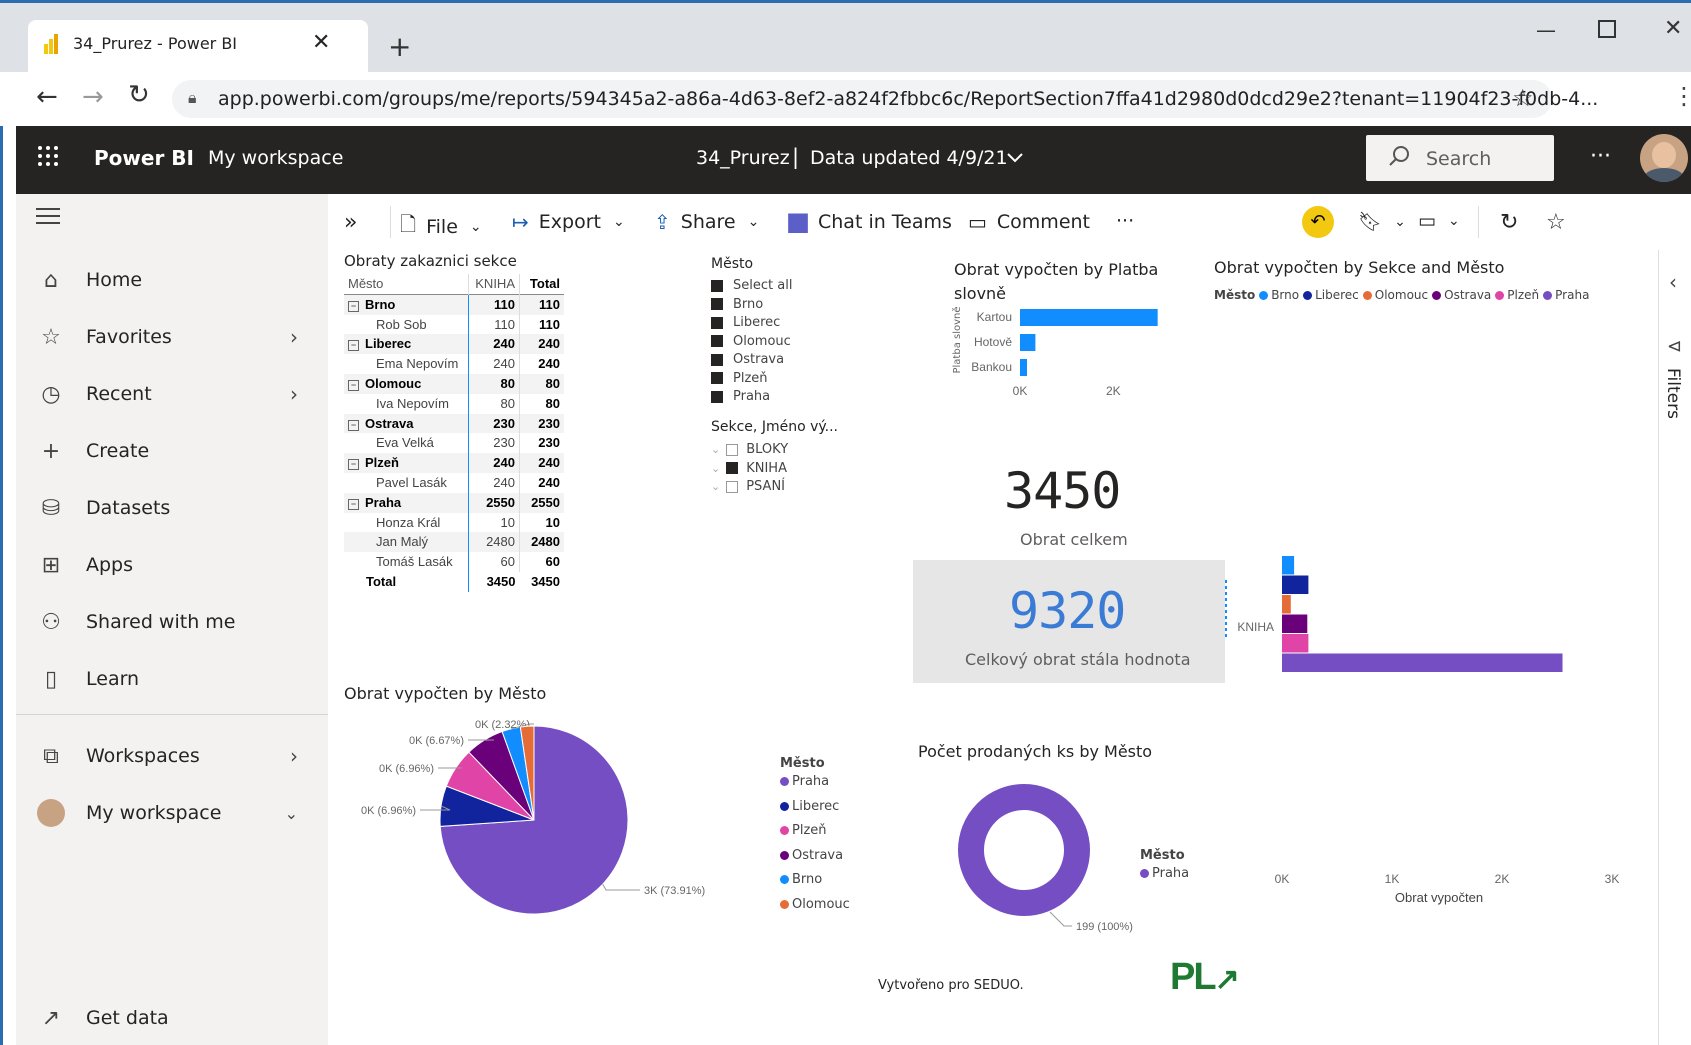  What do you see at coordinates (454, 383) in the screenshot?
I see `table-row: − Olomouc 80 80` at bounding box center [454, 383].